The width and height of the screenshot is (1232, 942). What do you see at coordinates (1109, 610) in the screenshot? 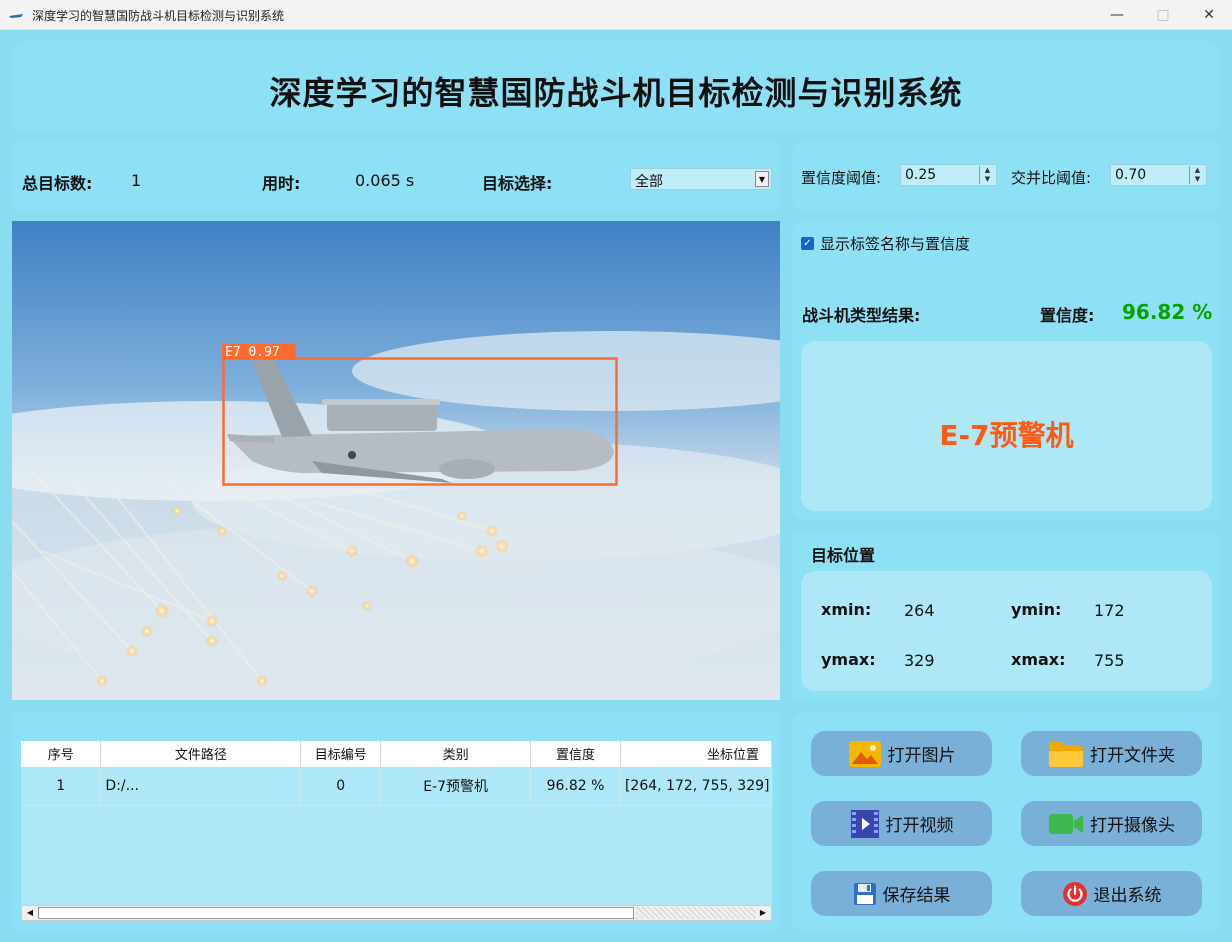
I see `ymin-value: 172` at bounding box center [1109, 610].